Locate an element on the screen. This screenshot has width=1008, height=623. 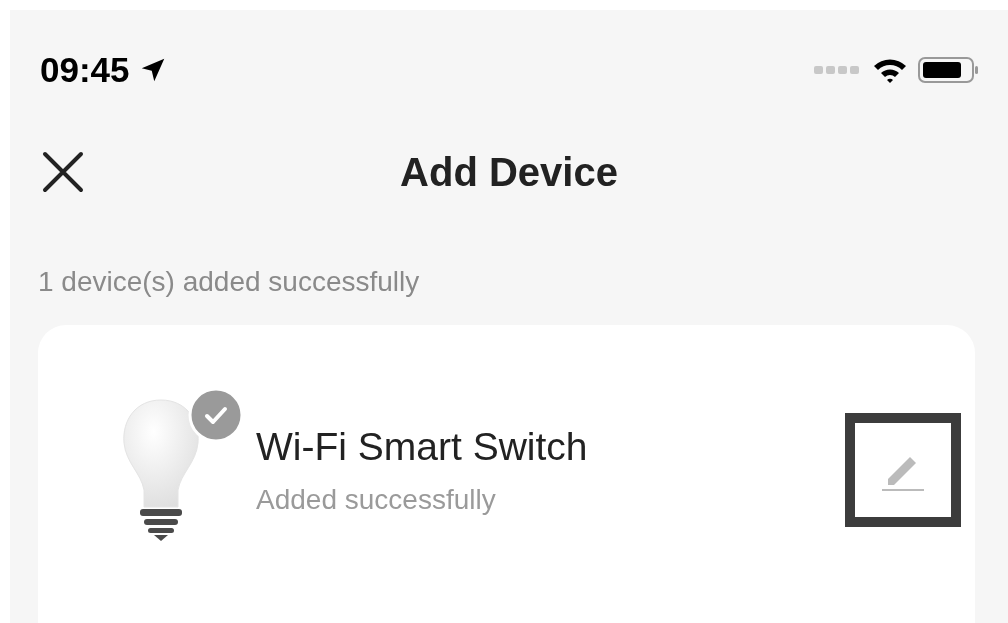
close-icon is located at coordinates (63, 172).